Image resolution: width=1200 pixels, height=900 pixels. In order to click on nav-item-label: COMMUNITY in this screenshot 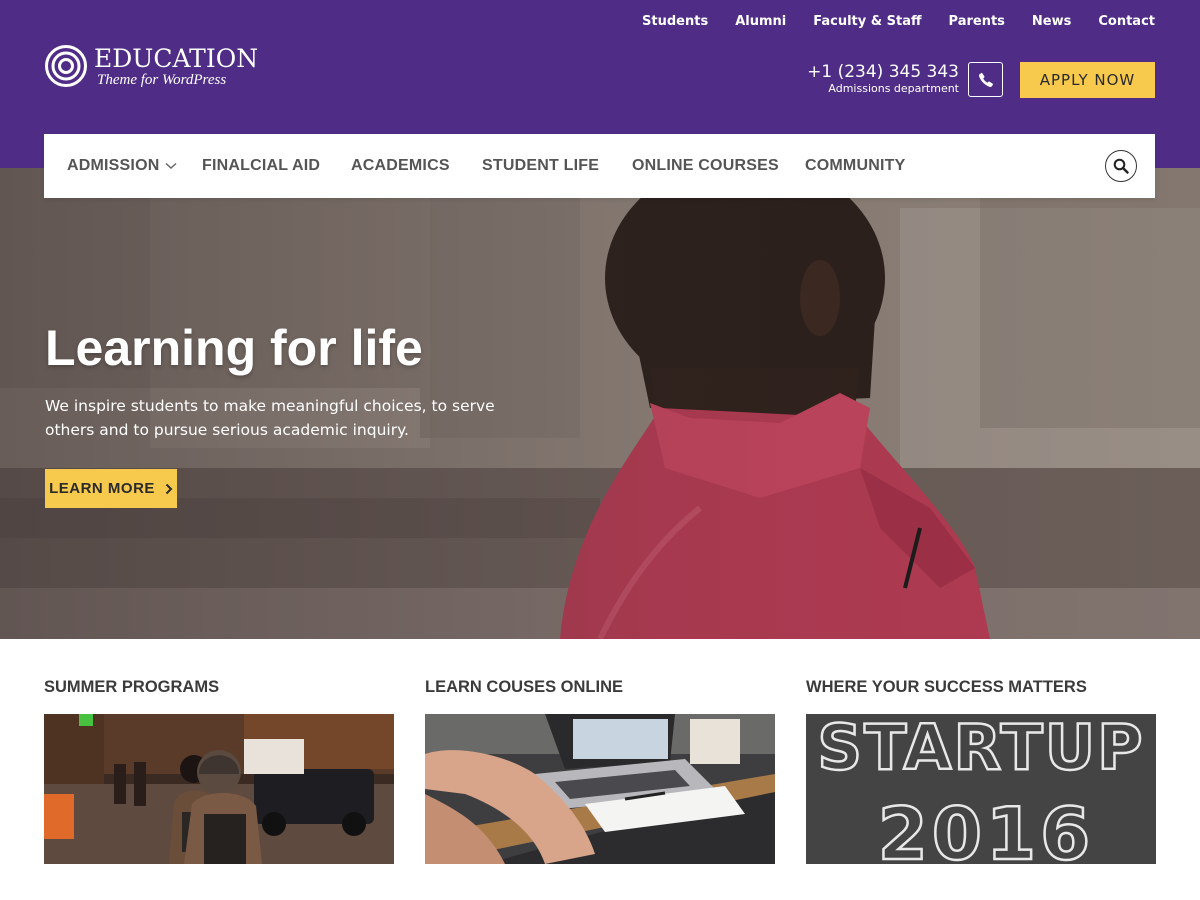, I will do `click(855, 165)`.